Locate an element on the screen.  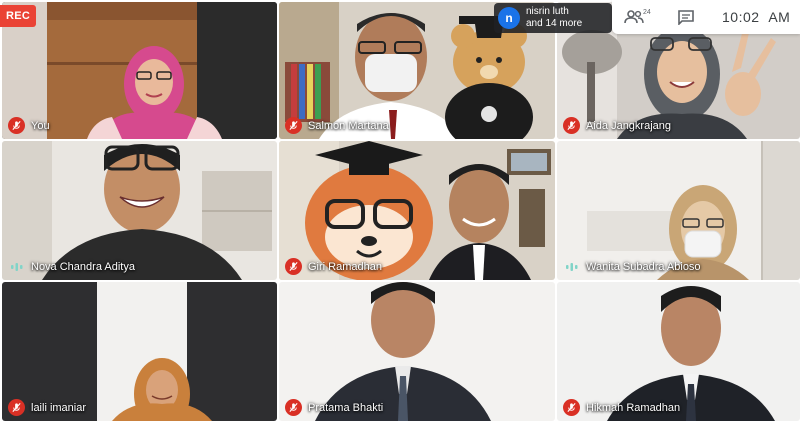
notification-line-2: and 14 more is located at coordinates (554, 23).